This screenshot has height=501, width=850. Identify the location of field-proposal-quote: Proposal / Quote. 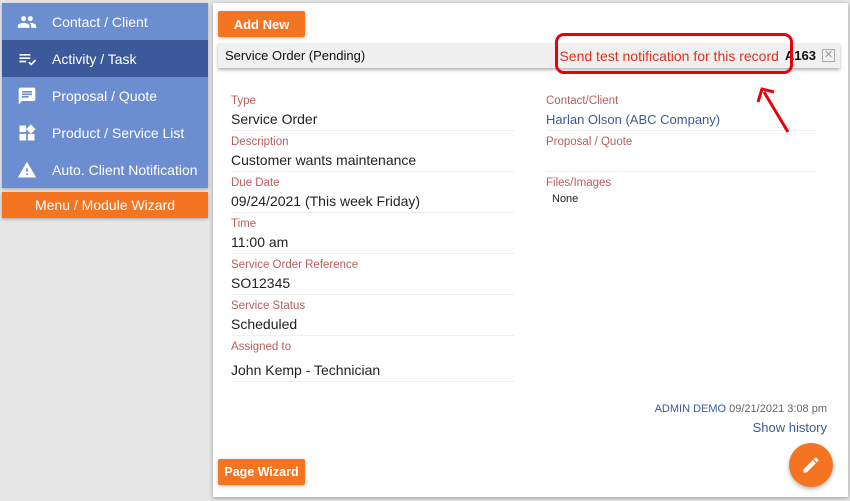
(681, 153).